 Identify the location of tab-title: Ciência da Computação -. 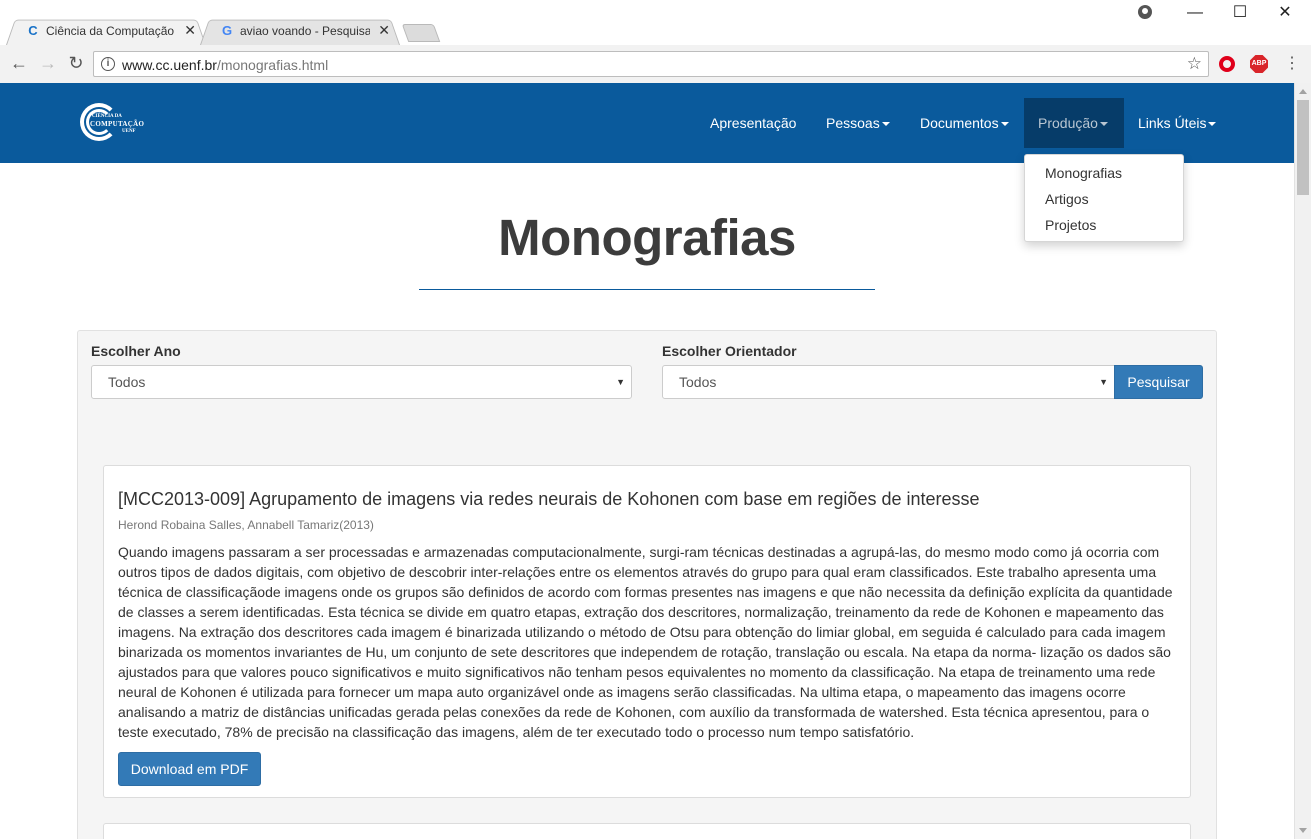
(111, 31).